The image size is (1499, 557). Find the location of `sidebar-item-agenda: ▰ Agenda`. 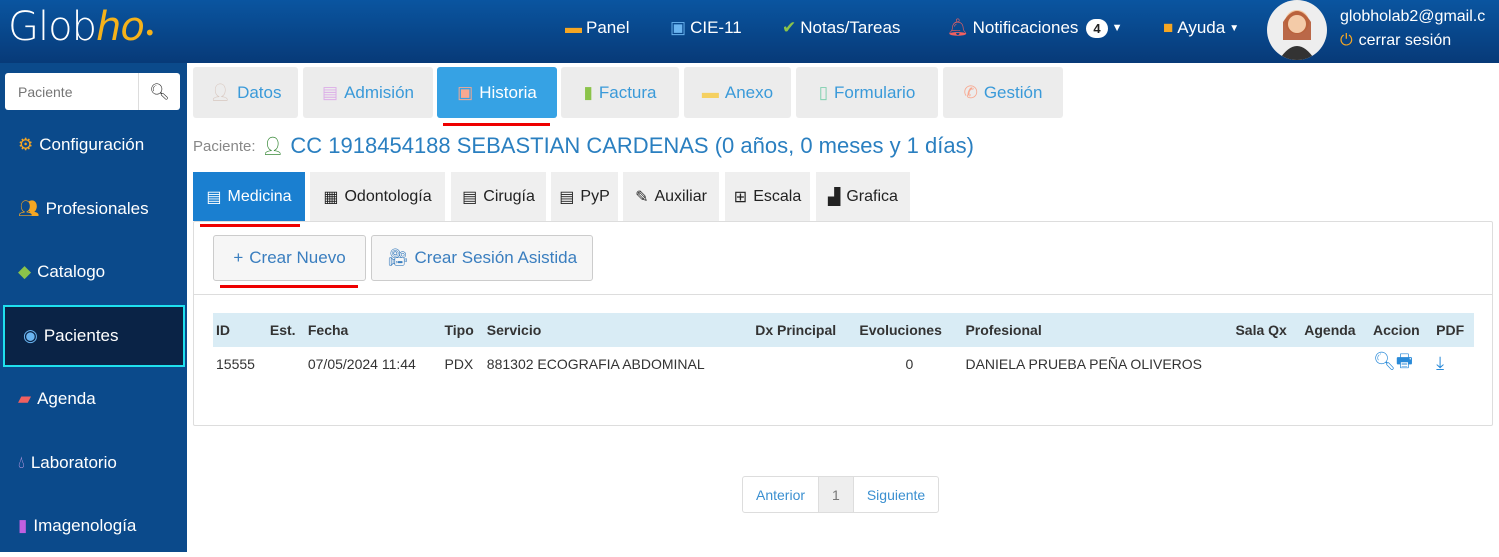

sidebar-item-agenda: ▰ Agenda is located at coordinates (93, 399).